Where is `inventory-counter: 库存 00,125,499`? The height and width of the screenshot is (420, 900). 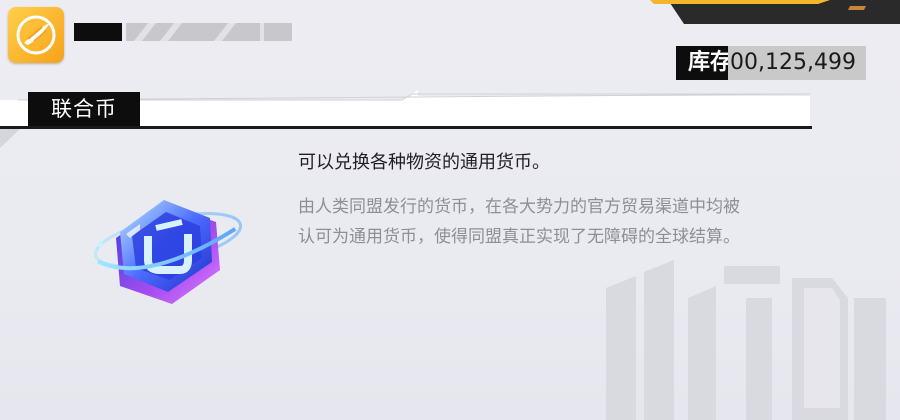 inventory-counter: 库存 00,125,499 is located at coordinates (771, 63).